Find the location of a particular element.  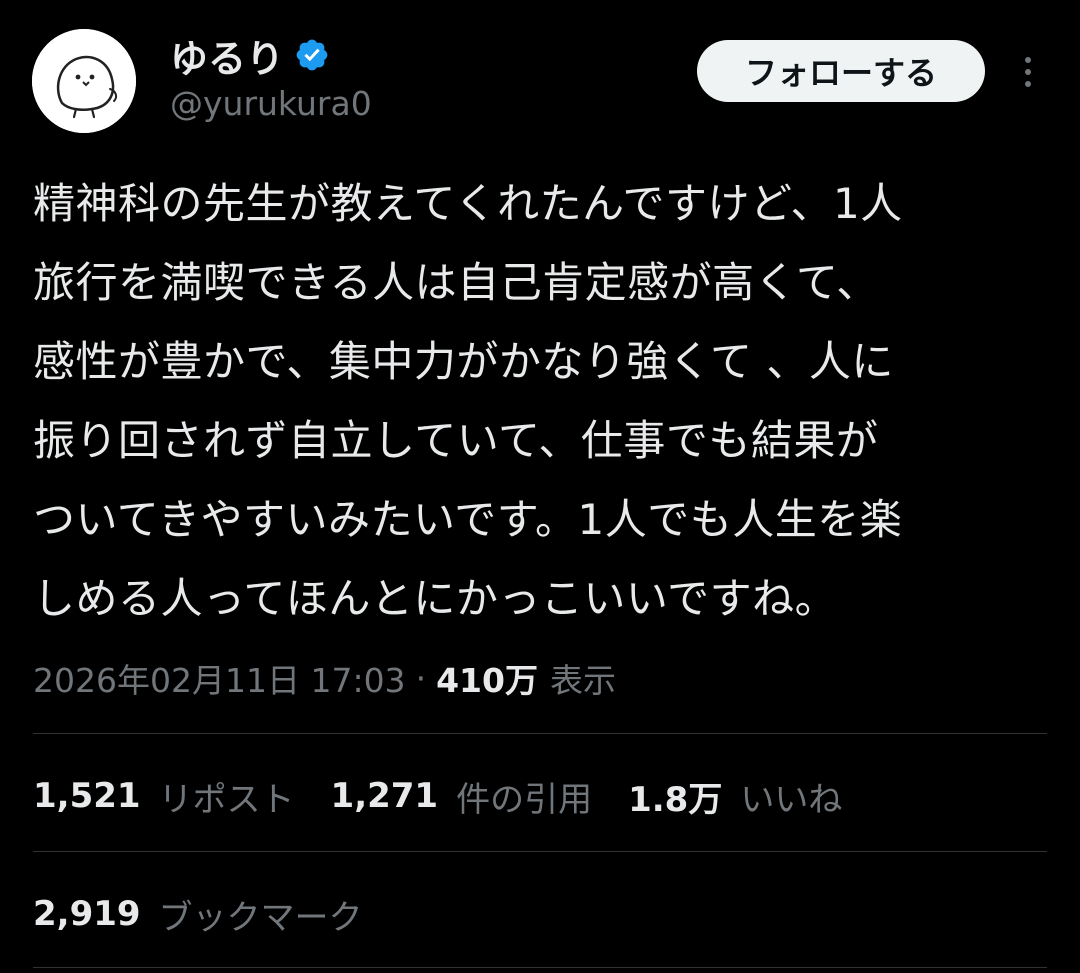

quotes-label: 件の引用 is located at coordinates (524, 799).